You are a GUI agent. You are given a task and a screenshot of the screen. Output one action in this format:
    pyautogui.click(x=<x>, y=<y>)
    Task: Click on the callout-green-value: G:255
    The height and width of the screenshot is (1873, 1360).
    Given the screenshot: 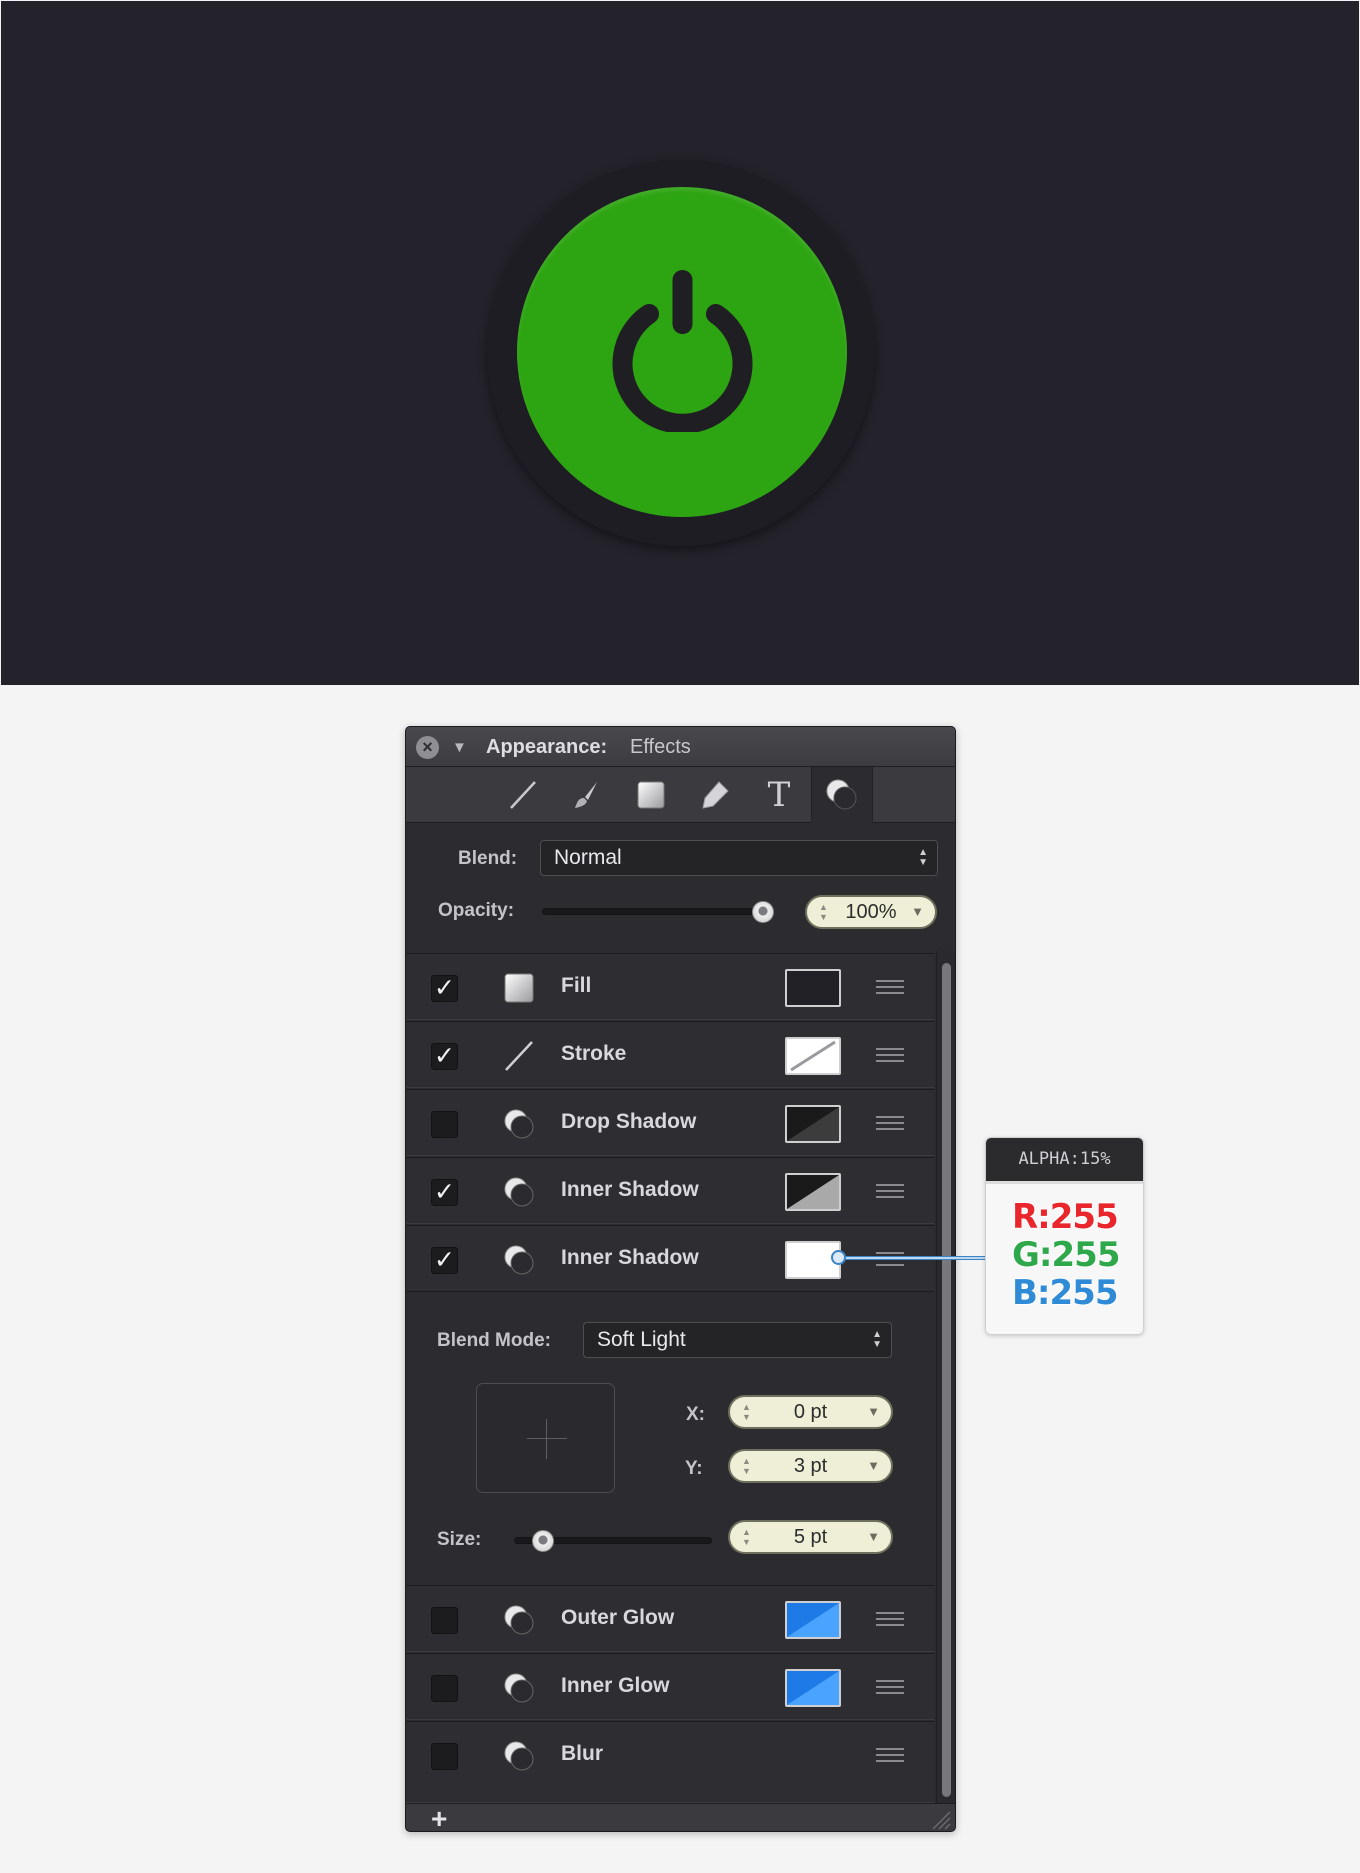 What is the action you would take?
    pyautogui.click(x=1066, y=1255)
    